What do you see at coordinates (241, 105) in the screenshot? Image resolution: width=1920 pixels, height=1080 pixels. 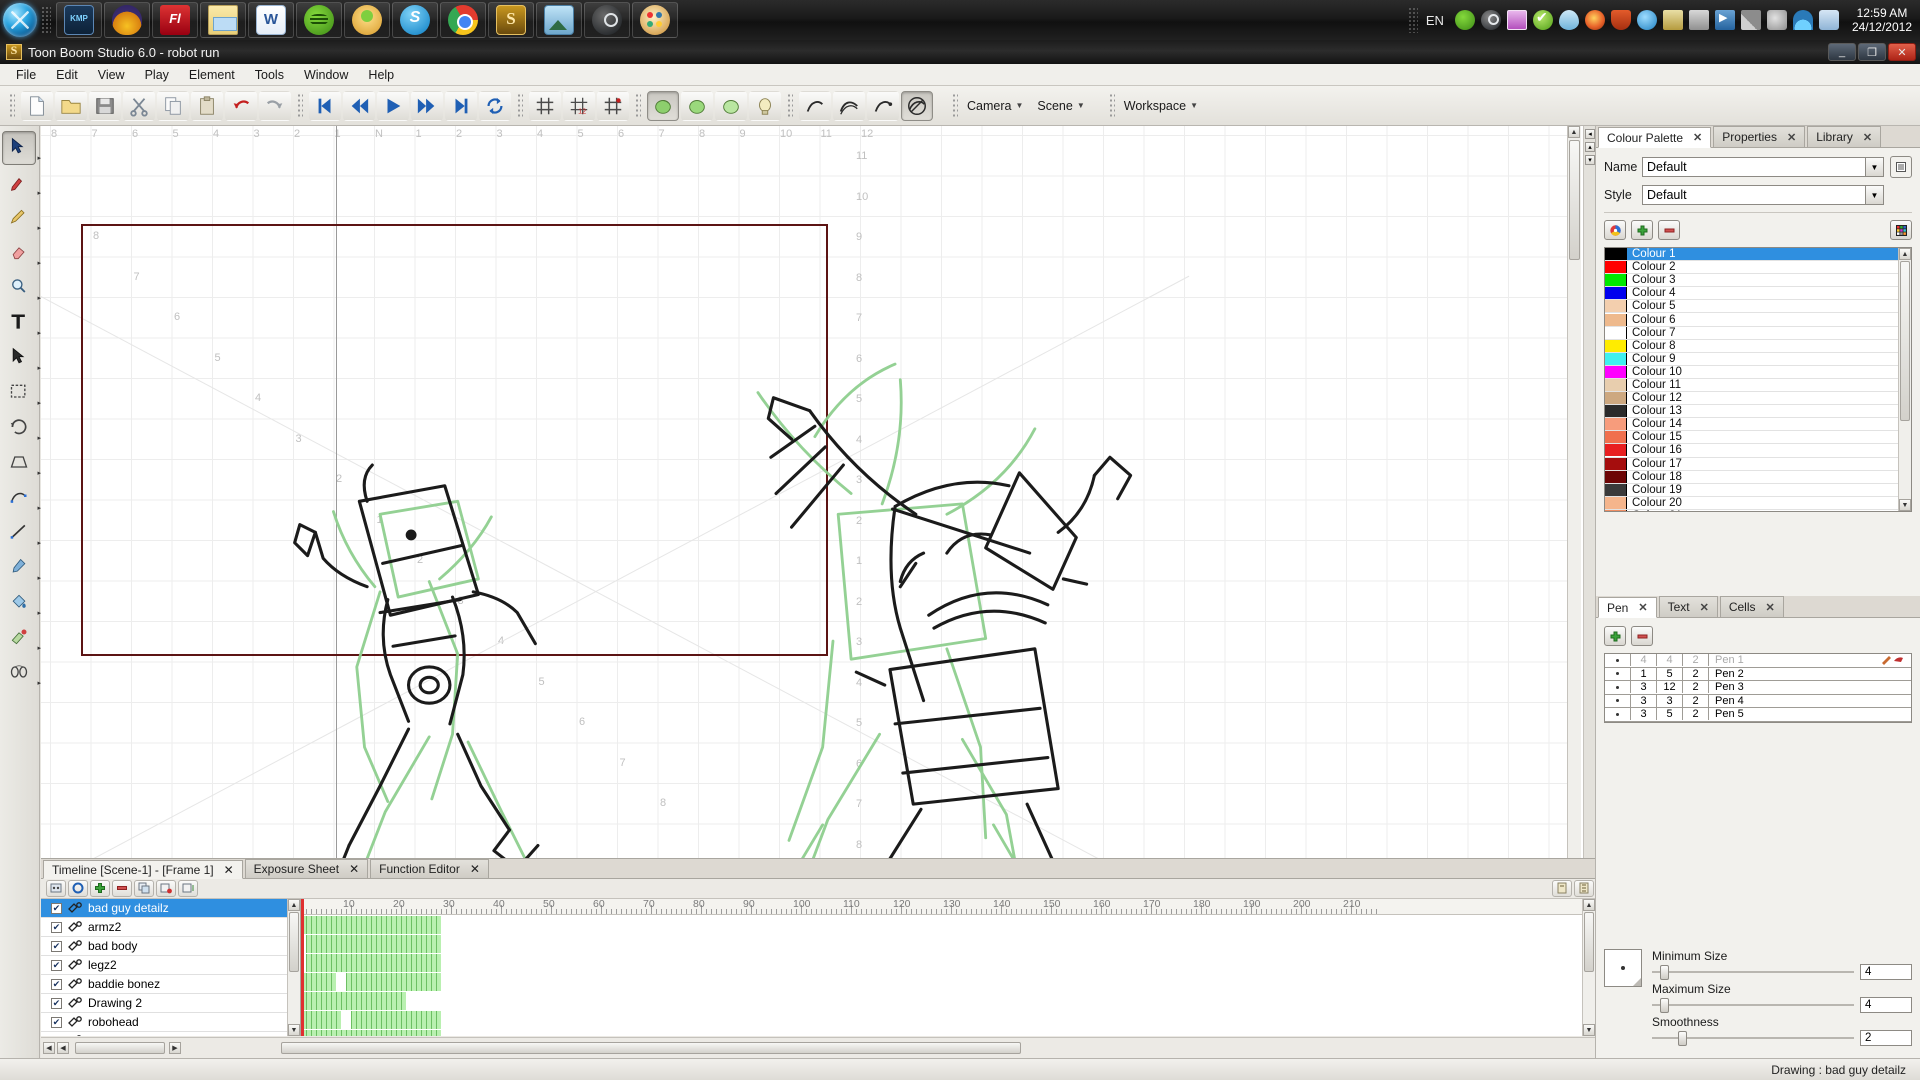 I see `undo-button` at bounding box center [241, 105].